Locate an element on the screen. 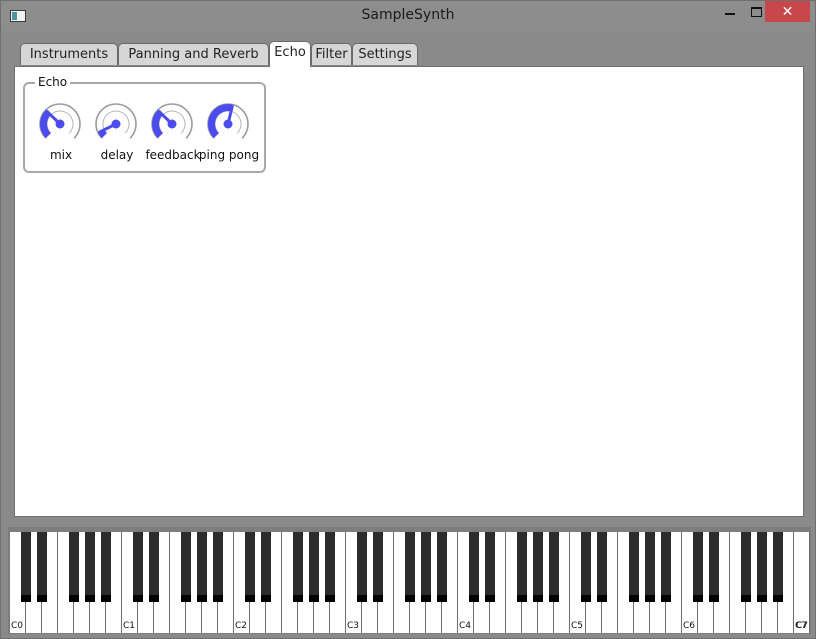 The width and height of the screenshot is (816, 639). tab-panning-and-reverb: Panning and Reverb is located at coordinates (193, 54).